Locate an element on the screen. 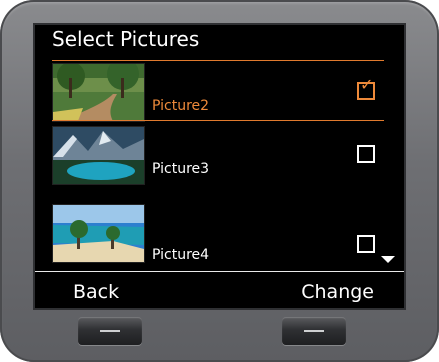  park-path-thumbnail is located at coordinates (98, 92).